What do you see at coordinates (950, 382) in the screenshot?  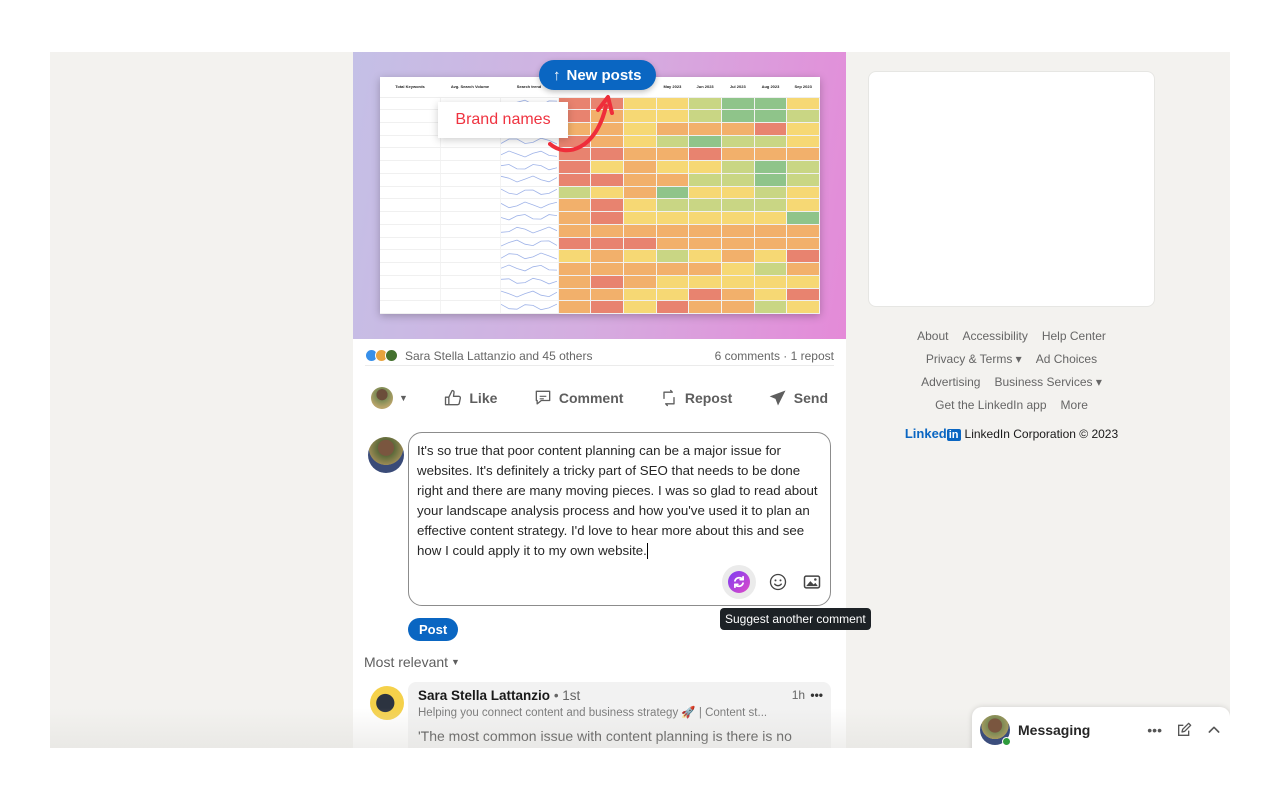 I see `footer-link-advertising: Advertising` at bounding box center [950, 382].